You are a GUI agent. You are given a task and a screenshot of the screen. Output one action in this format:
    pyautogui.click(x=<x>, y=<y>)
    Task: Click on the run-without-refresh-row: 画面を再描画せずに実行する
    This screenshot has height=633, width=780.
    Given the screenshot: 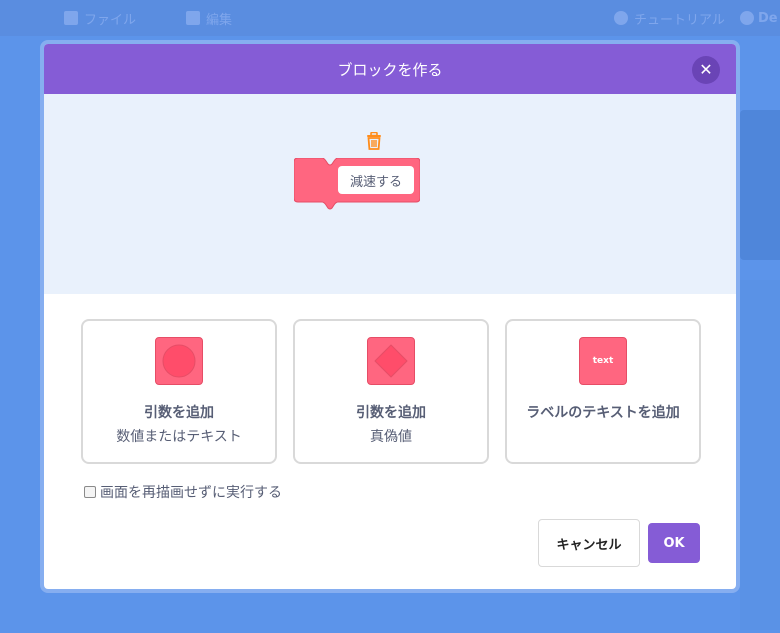 What is the action you would take?
    pyautogui.click(x=183, y=492)
    